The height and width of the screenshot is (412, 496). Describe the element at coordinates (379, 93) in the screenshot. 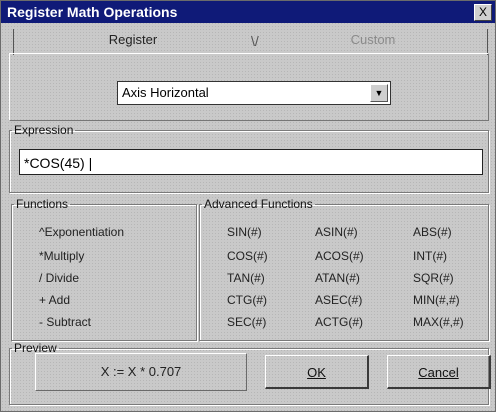

I see `chevron-down-icon: ▼` at that location.